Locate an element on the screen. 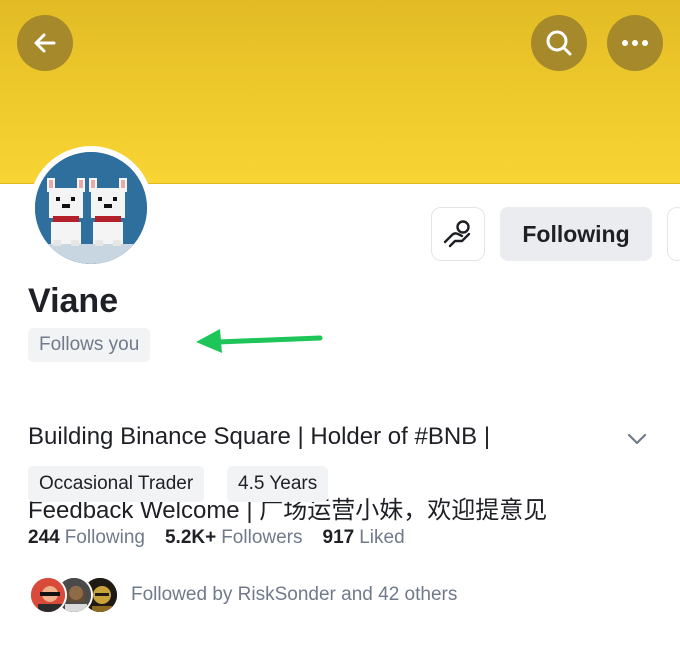  tip-button is located at coordinates (458, 234).